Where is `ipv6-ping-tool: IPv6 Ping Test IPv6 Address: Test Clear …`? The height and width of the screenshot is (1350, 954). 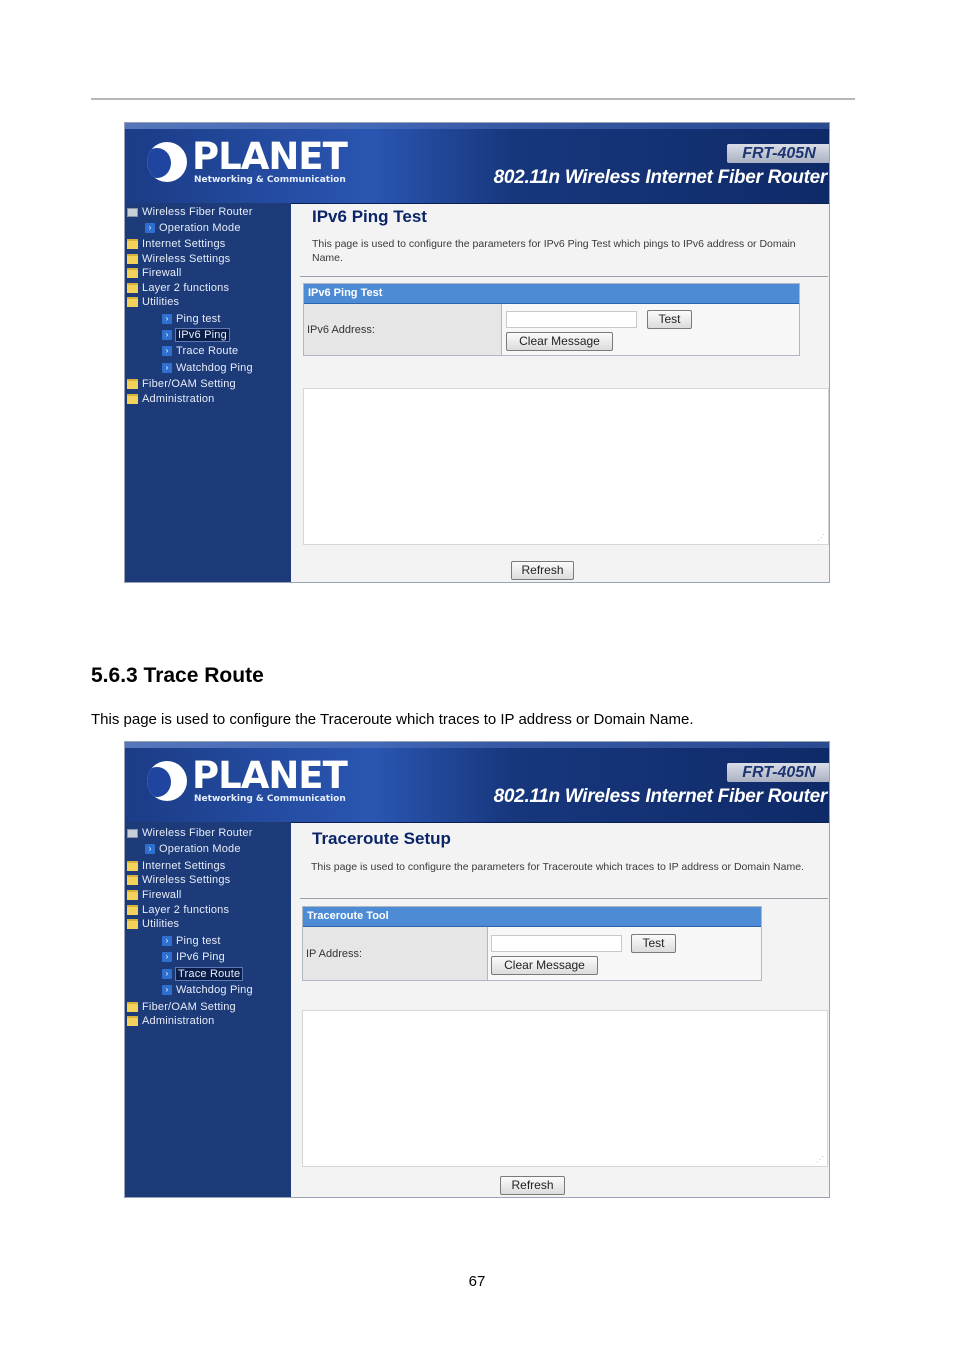 ipv6-ping-tool: IPv6 Ping Test IPv6 Address: Test Clear … is located at coordinates (551, 319).